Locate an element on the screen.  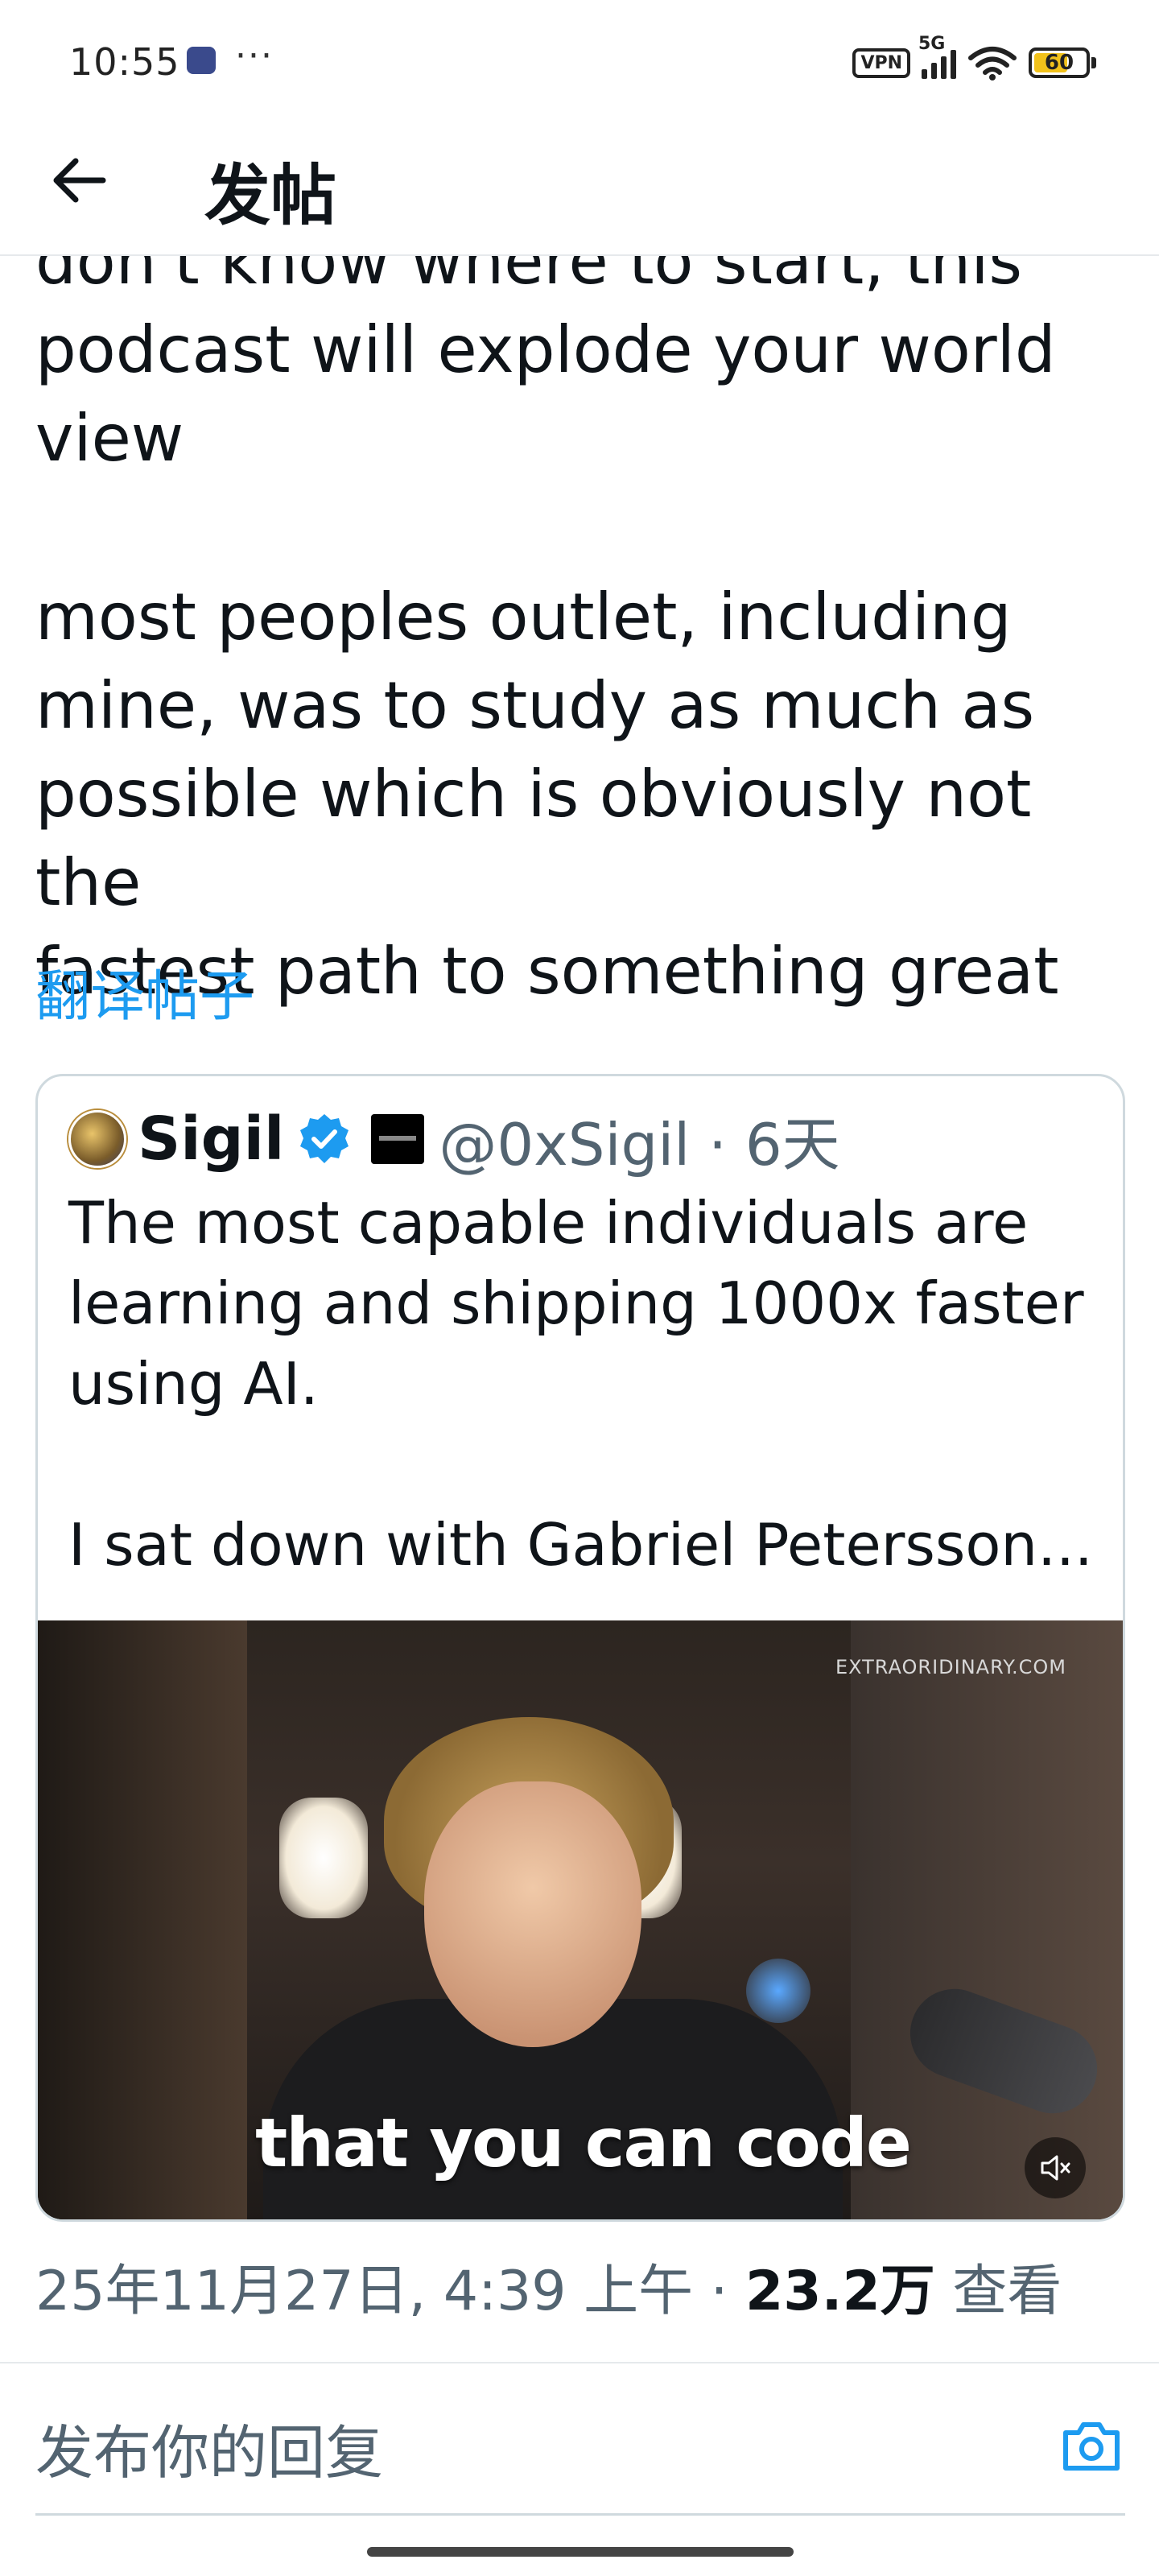
home-indicator is located at coordinates (580, 2552).